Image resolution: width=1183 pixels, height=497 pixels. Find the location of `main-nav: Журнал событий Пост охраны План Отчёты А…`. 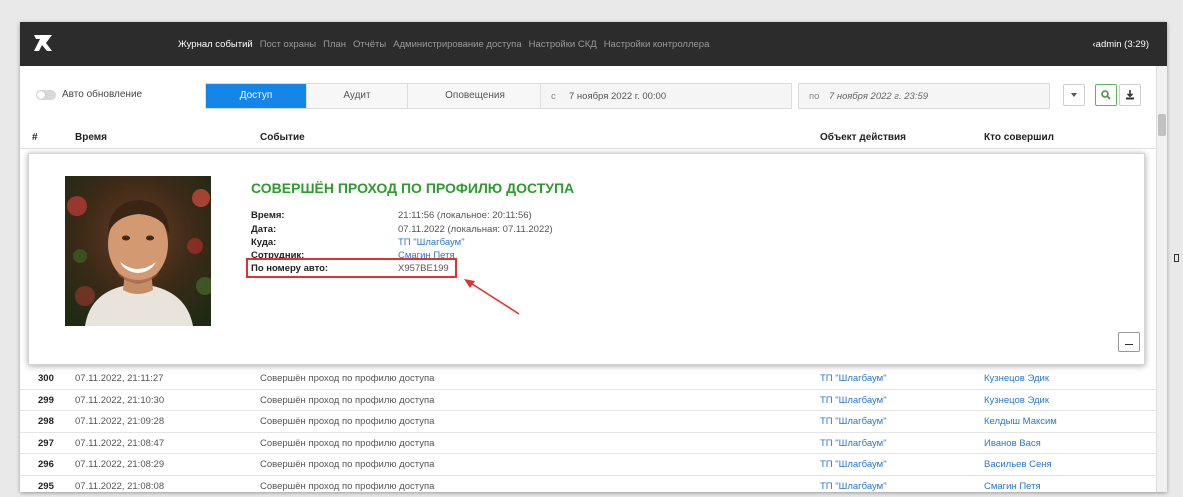

main-nav: Журнал событий Пост охраны План Отчёты А… is located at coordinates (443, 44).